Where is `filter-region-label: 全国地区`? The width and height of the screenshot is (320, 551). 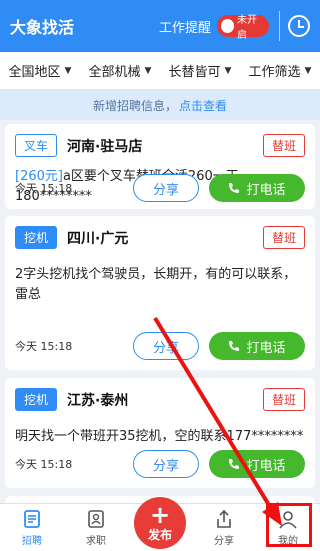
filter-region-label: 全国地区 is located at coordinates (34, 72).